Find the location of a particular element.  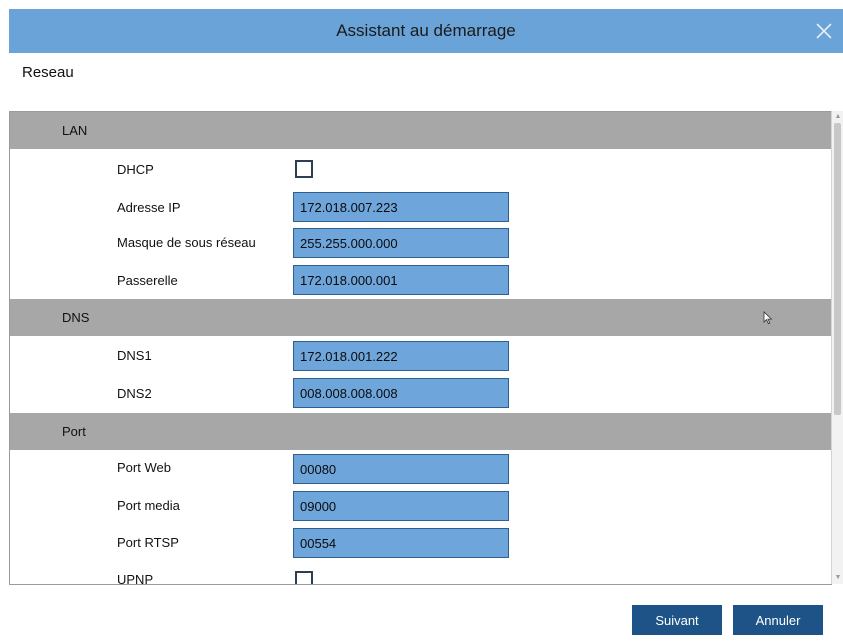

group-header-dns: DNS is located at coordinates (421, 317).